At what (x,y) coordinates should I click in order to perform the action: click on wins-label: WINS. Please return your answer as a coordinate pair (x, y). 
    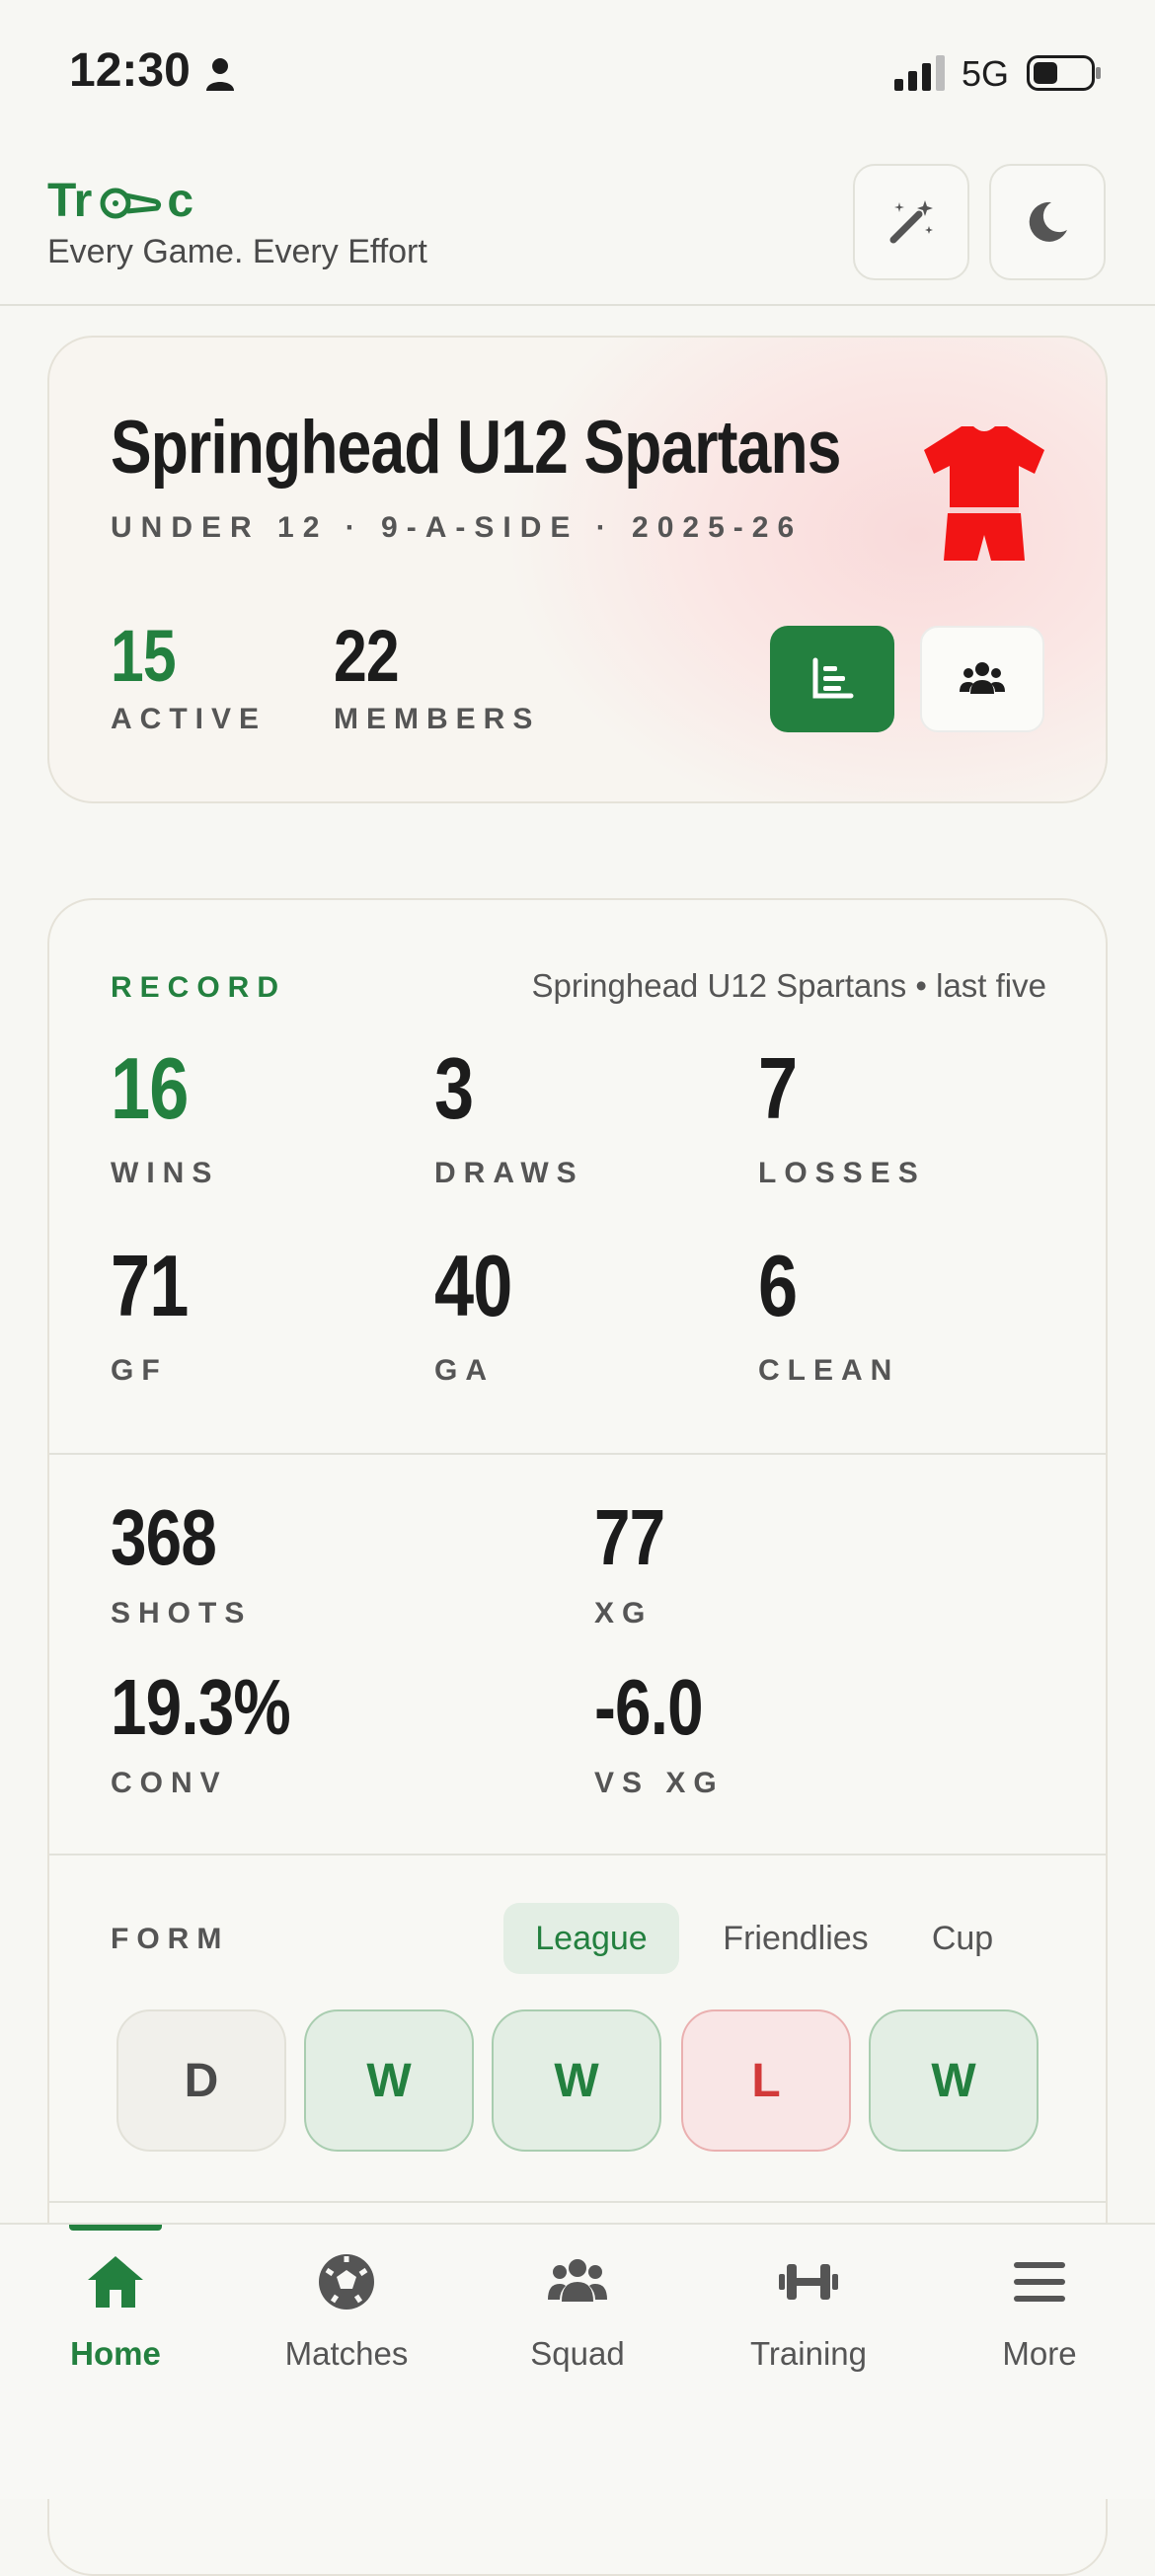
    Looking at the image, I should click on (165, 1173).